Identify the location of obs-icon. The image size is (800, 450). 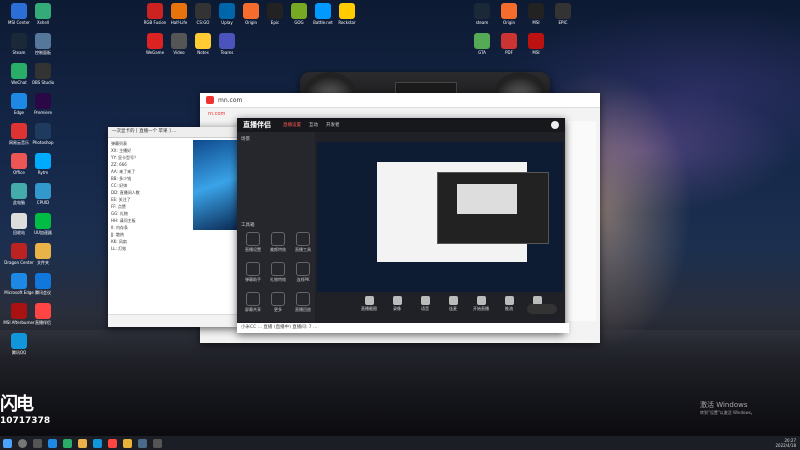
(157, 443).